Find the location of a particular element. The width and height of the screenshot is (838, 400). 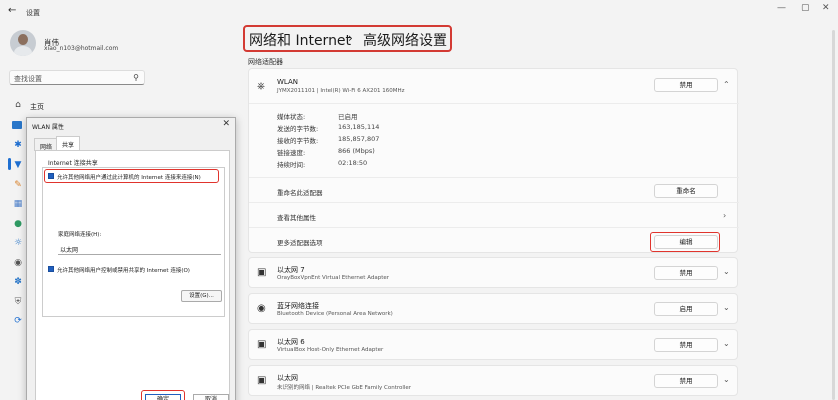

allow-control-checkbox is located at coordinates (51, 269).